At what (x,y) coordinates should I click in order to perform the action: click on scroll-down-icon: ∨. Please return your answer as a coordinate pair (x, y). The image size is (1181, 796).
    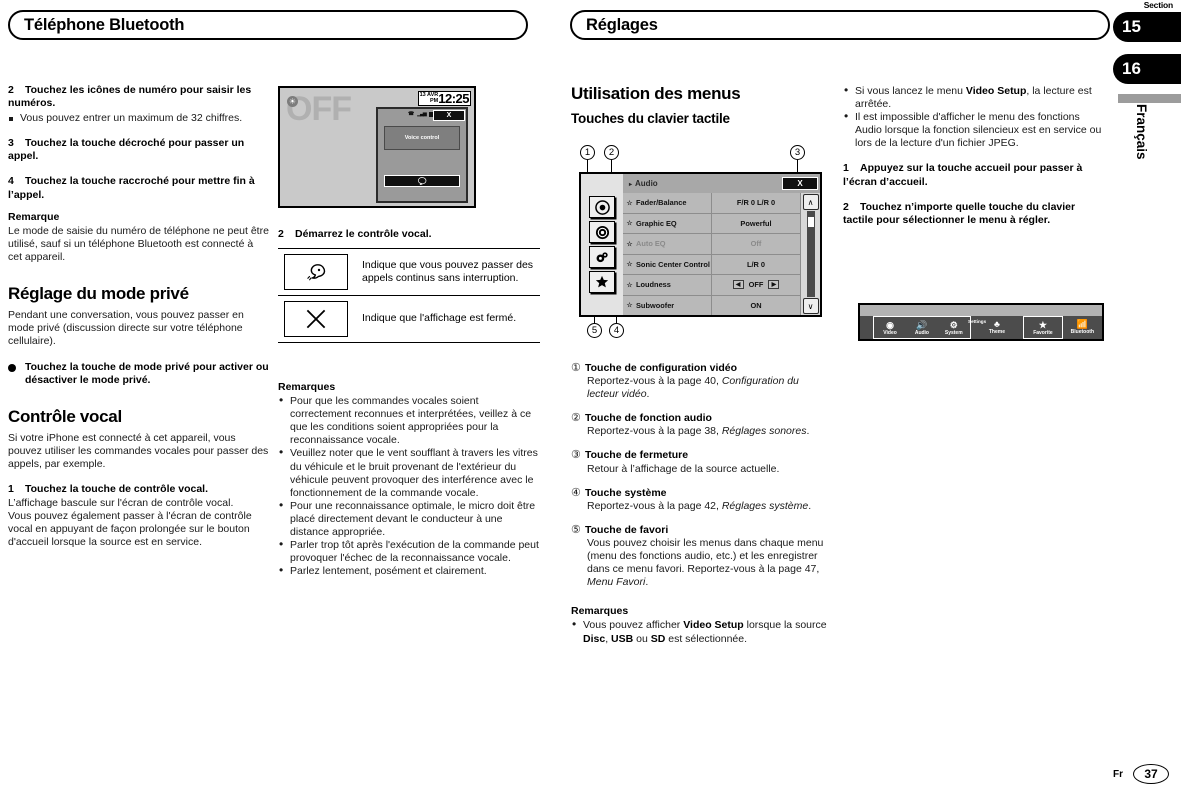
    Looking at the image, I should click on (810, 306).